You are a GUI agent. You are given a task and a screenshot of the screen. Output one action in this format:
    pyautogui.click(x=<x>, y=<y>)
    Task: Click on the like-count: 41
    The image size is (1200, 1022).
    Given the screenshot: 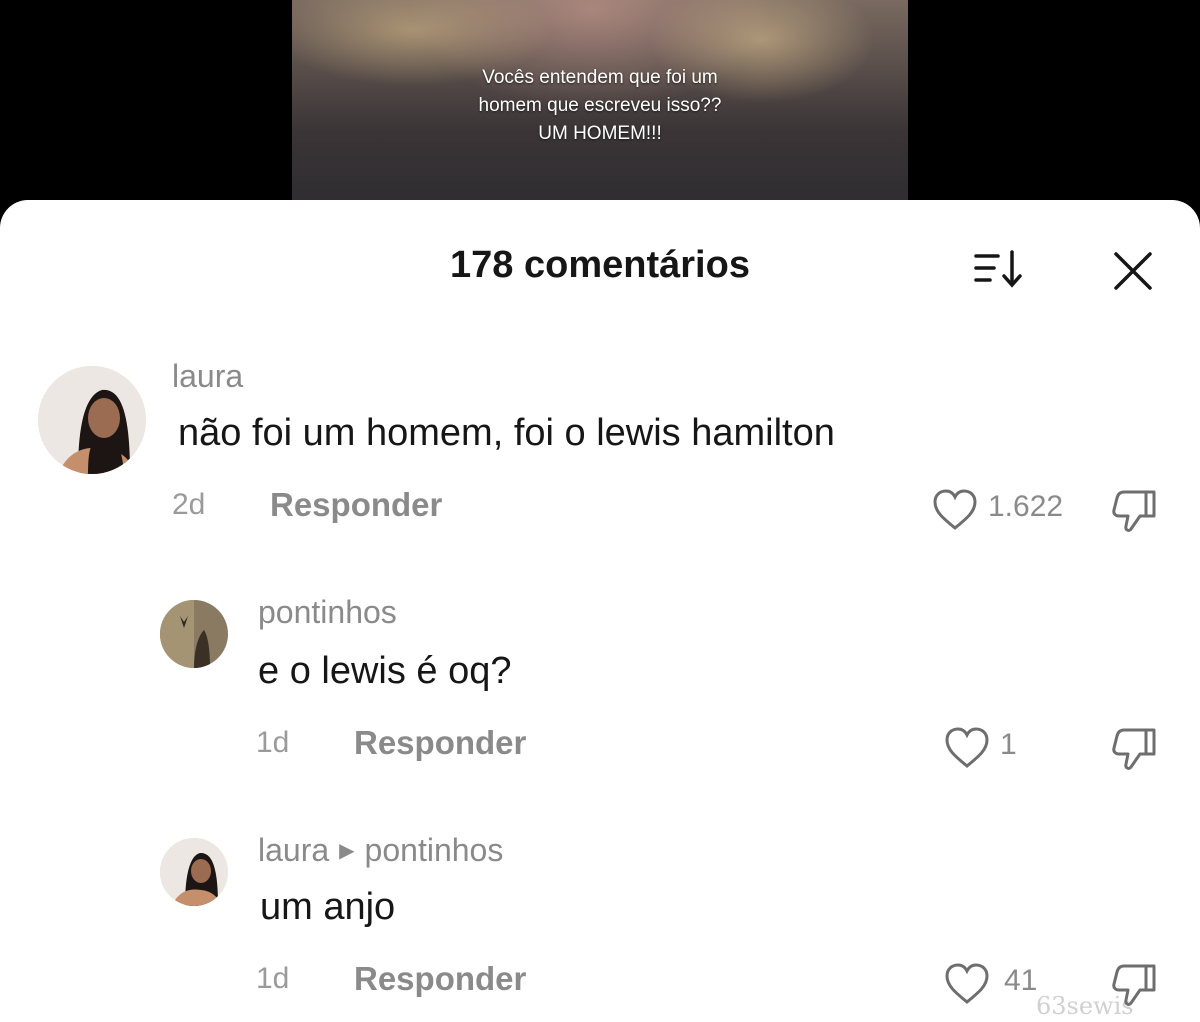 What is the action you would take?
    pyautogui.click(x=1021, y=980)
    